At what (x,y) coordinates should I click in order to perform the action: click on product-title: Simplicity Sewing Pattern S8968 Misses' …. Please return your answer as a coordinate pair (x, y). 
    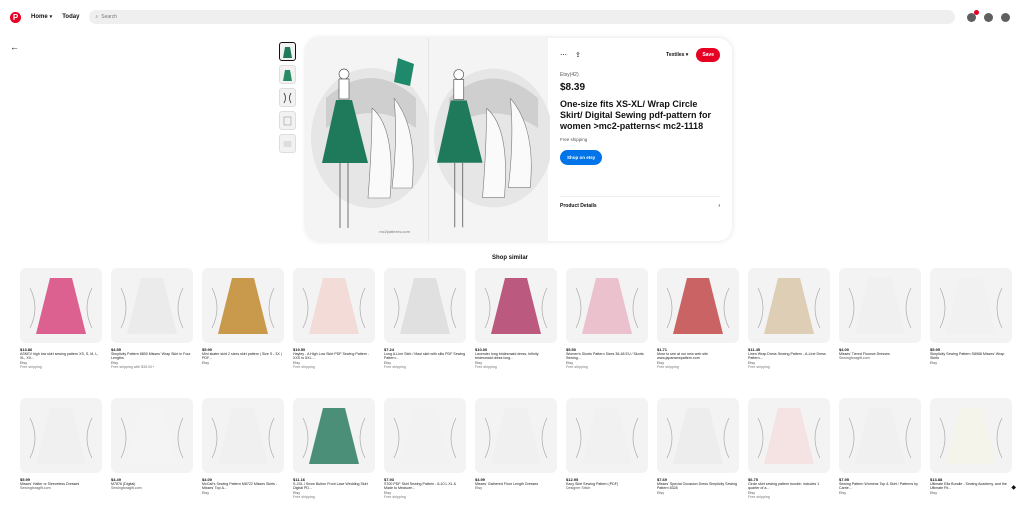
    Looking at the image, I should click on (971, 356).